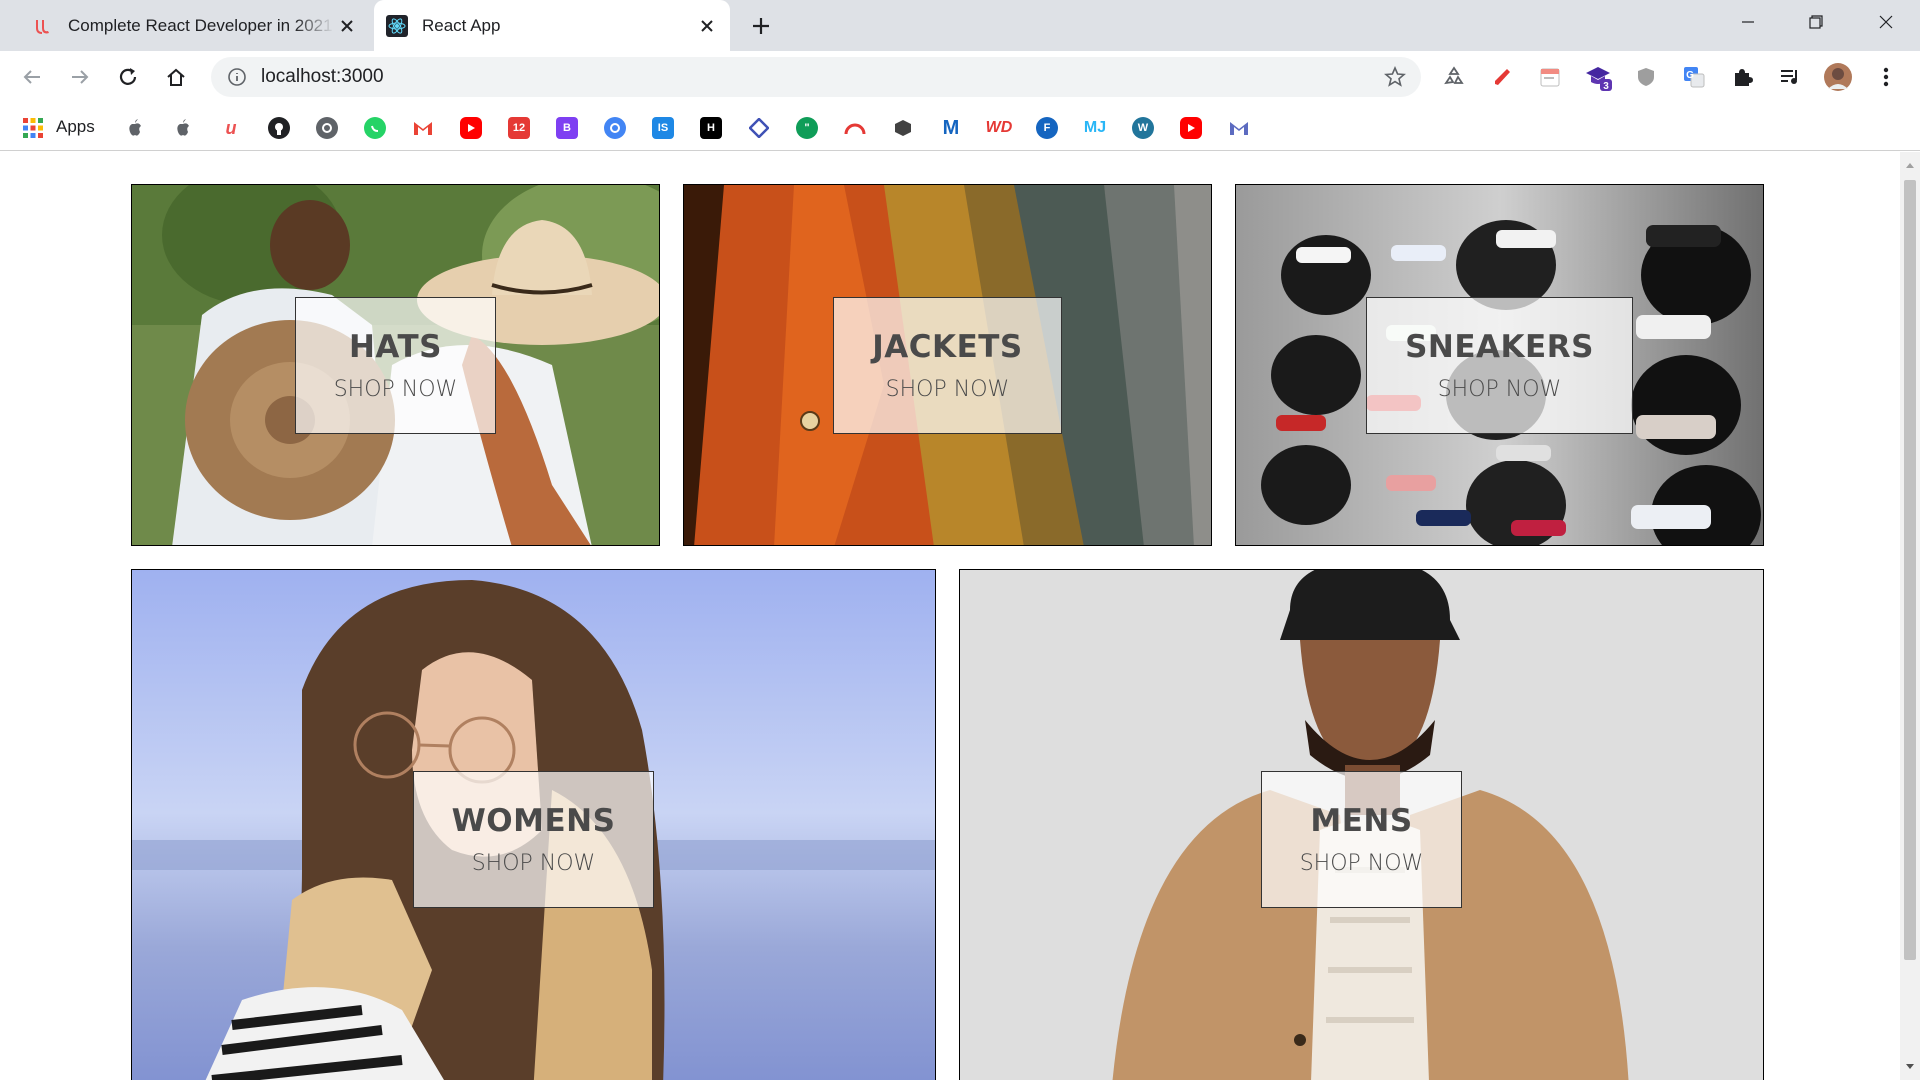  I want to click on url-text: localhost:3000, so click(322, 77).